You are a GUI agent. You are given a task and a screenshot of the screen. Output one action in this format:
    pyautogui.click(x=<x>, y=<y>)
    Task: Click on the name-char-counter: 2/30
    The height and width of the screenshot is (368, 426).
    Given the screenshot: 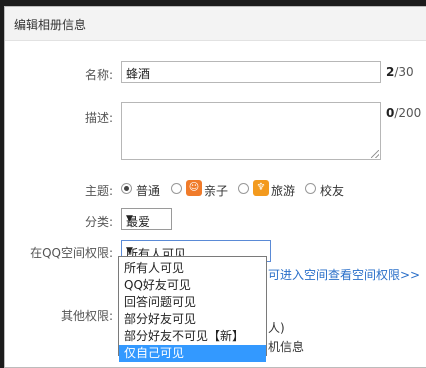 What is the action you would take?
    pyautogui.click(x=400, y=72)
    